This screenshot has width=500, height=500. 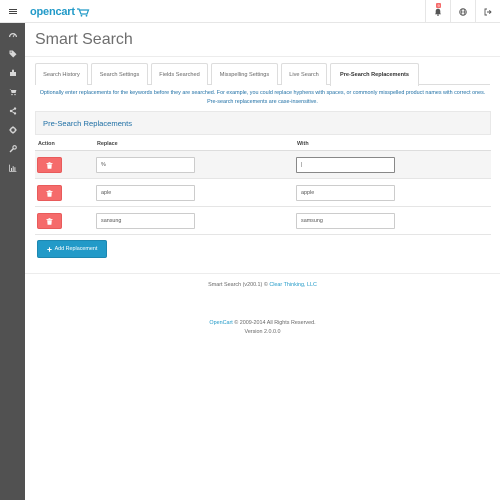 I want to click on puzzle-icon, so click(x=12, y=72).